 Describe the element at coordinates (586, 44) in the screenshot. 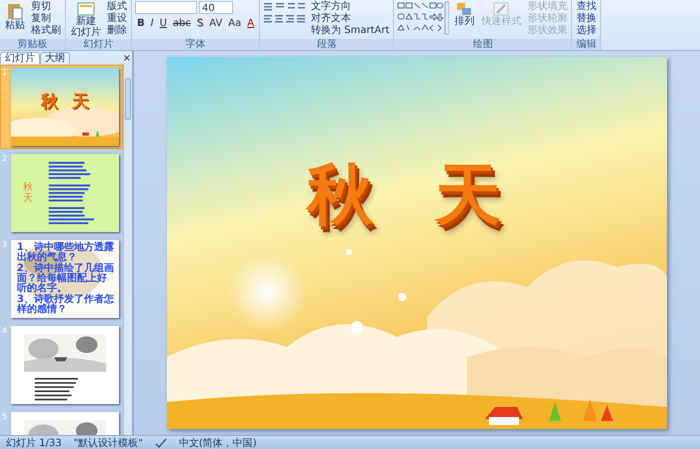

I see `group-label: 编辑` at that location.